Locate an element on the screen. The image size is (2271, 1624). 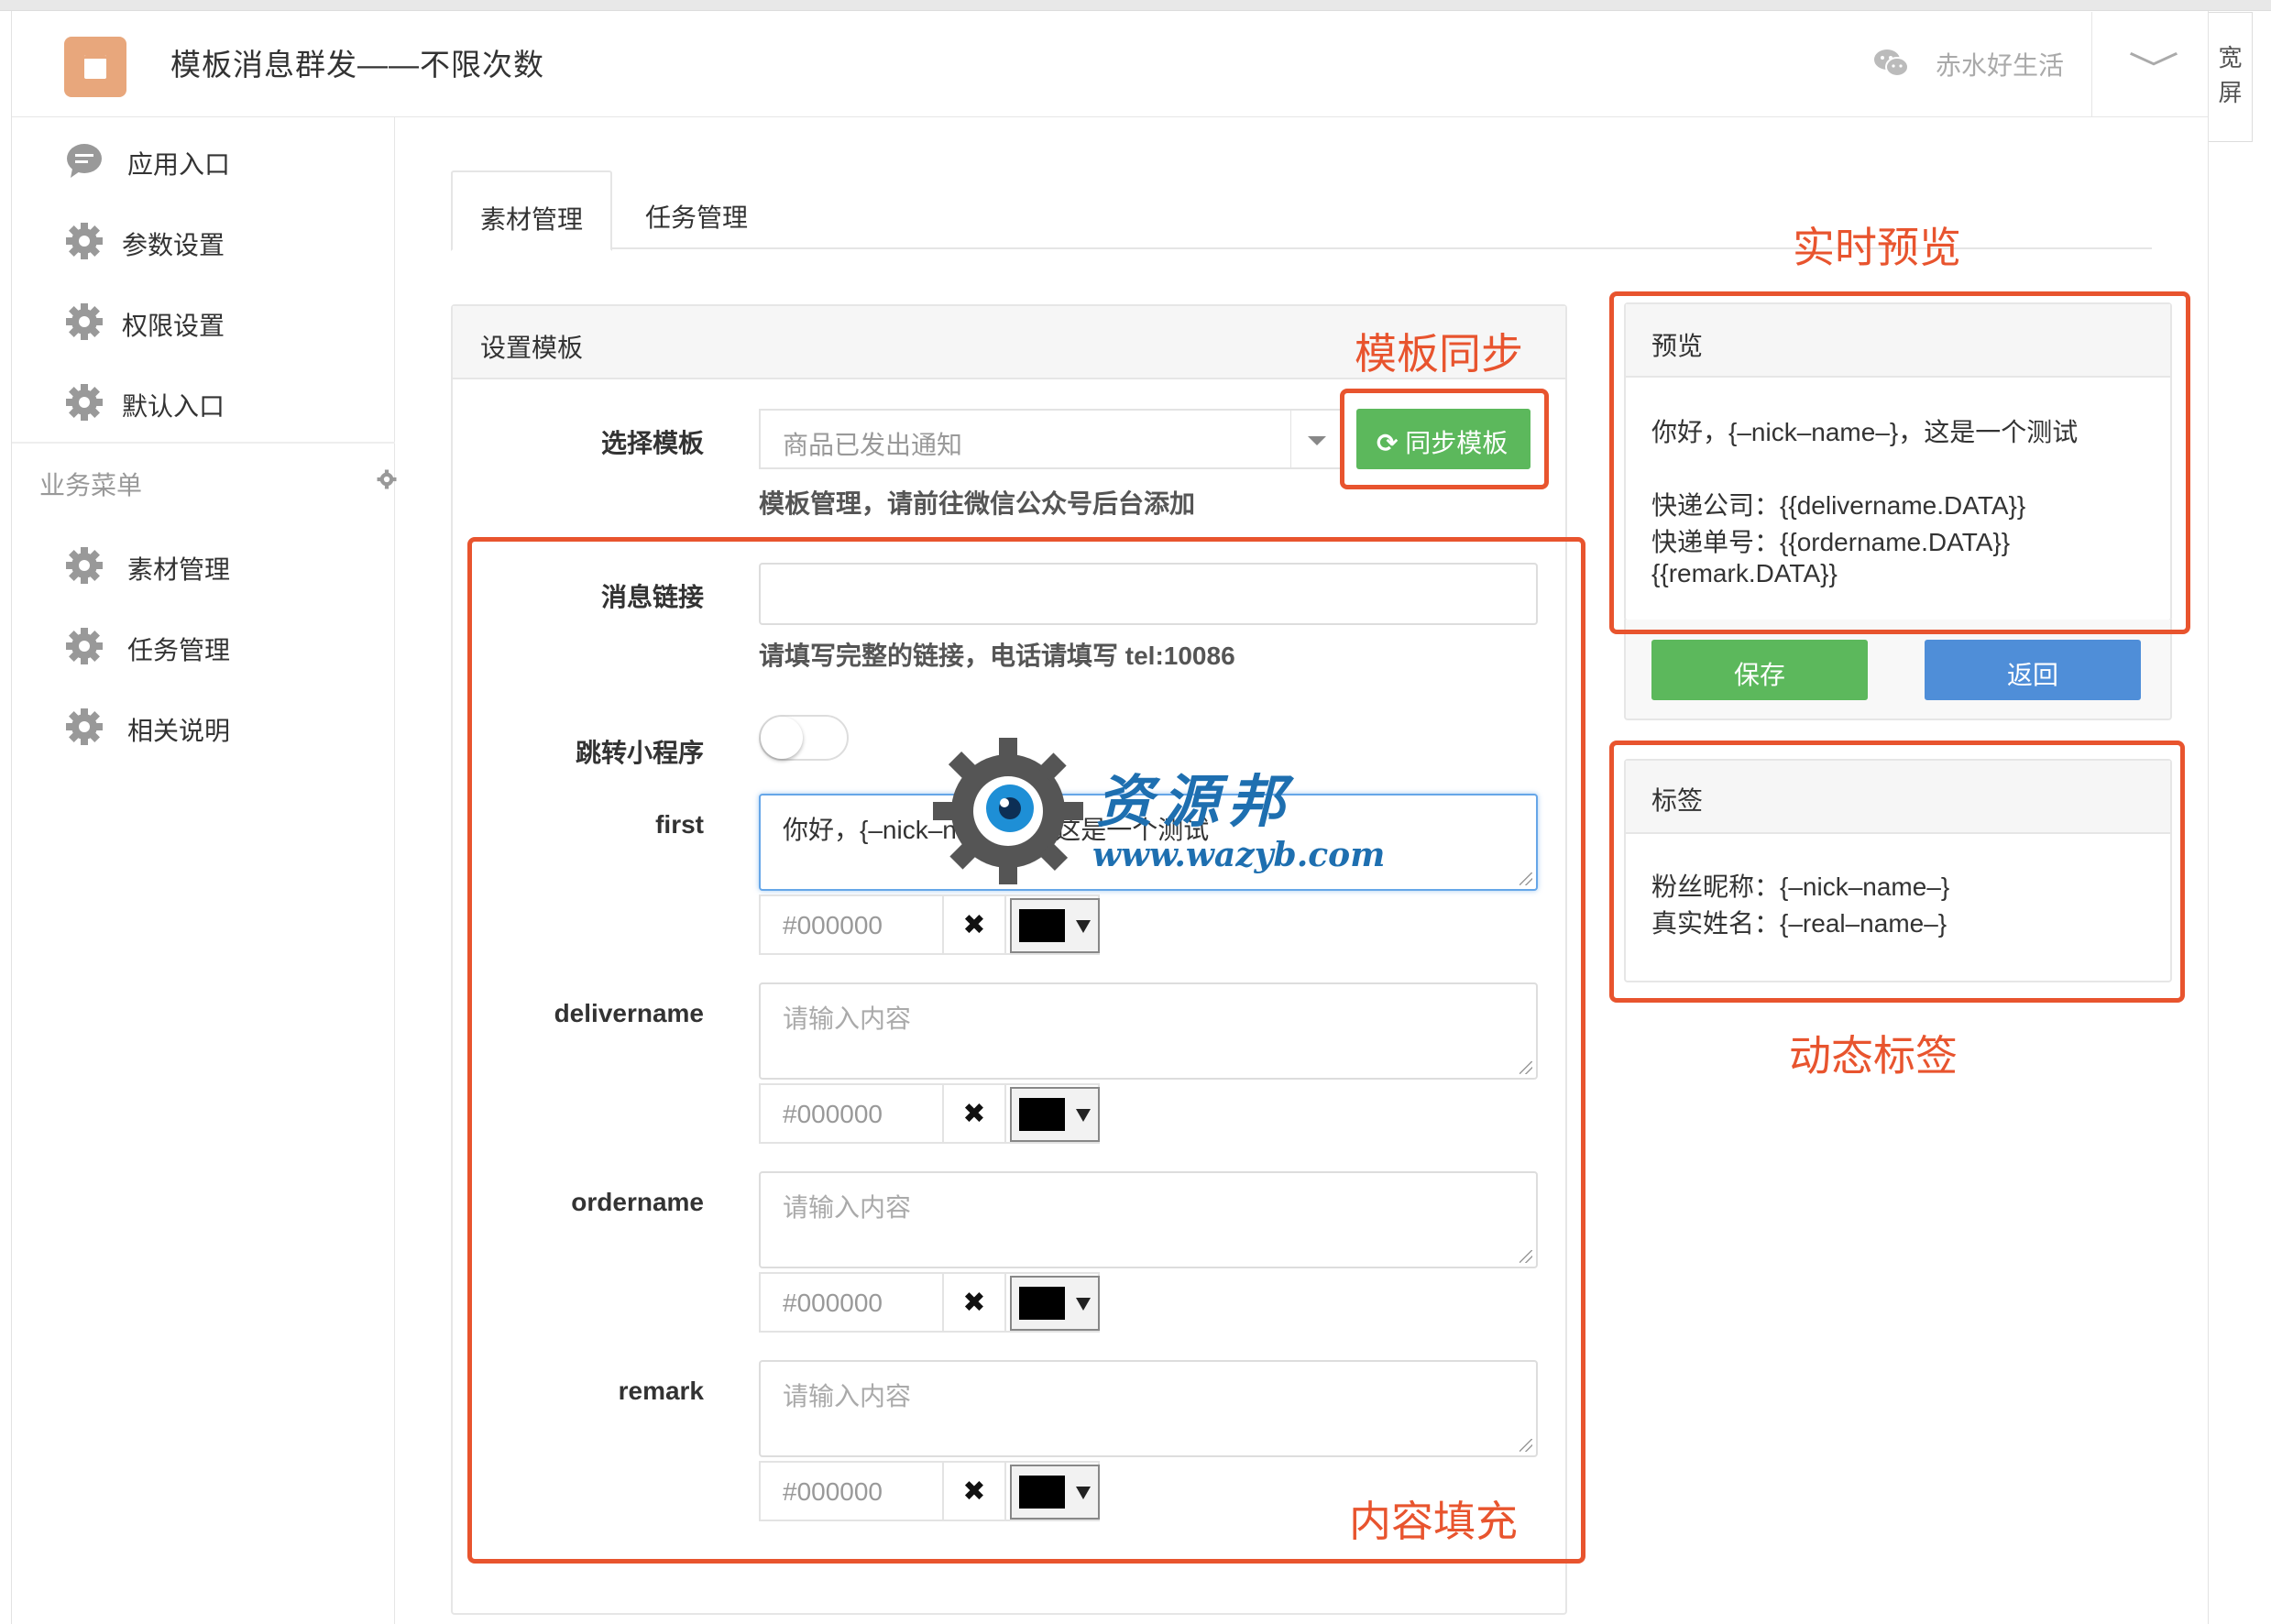
select-template-label: 选择模板 is located at coordinates (652, 443).